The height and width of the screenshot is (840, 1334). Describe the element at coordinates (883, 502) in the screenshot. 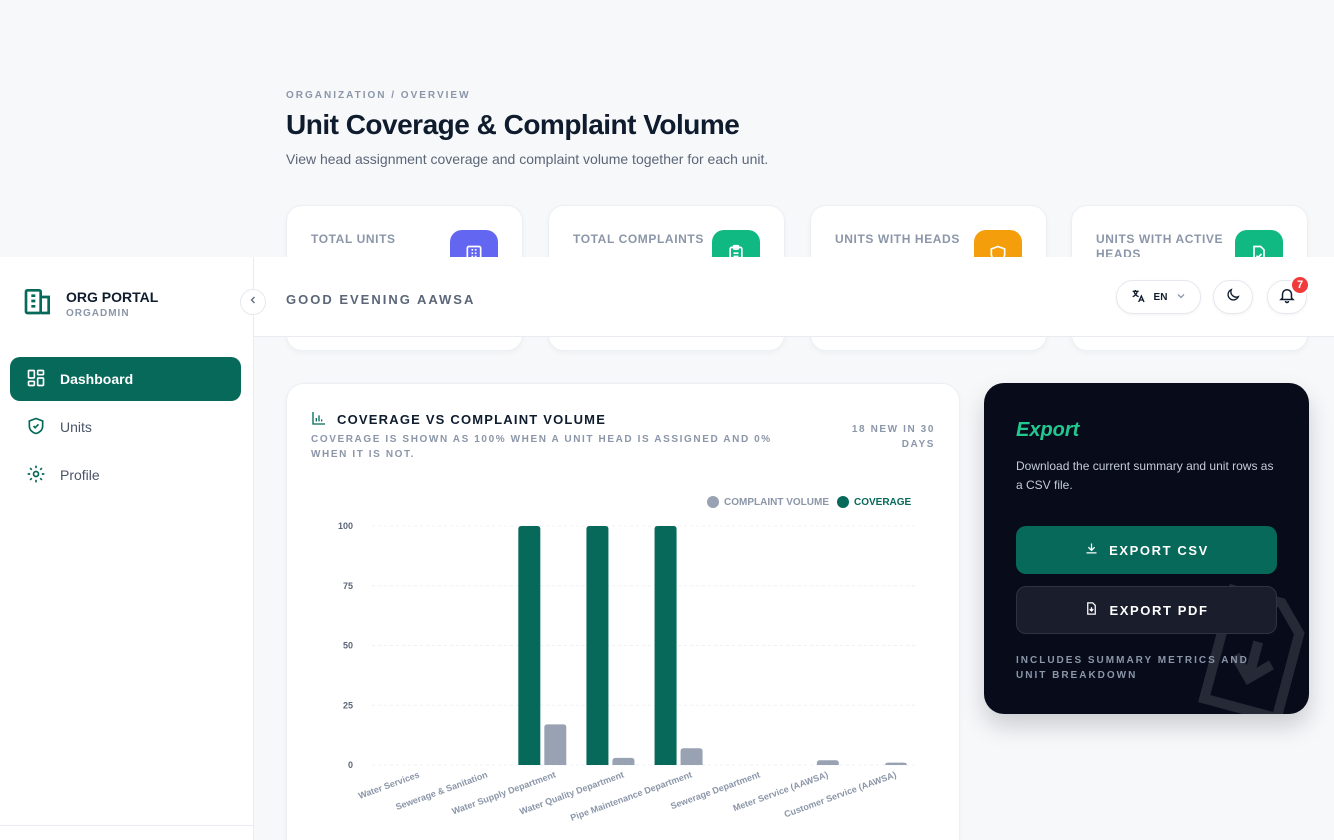

I see `legend-label: COVERAGE` at that location.